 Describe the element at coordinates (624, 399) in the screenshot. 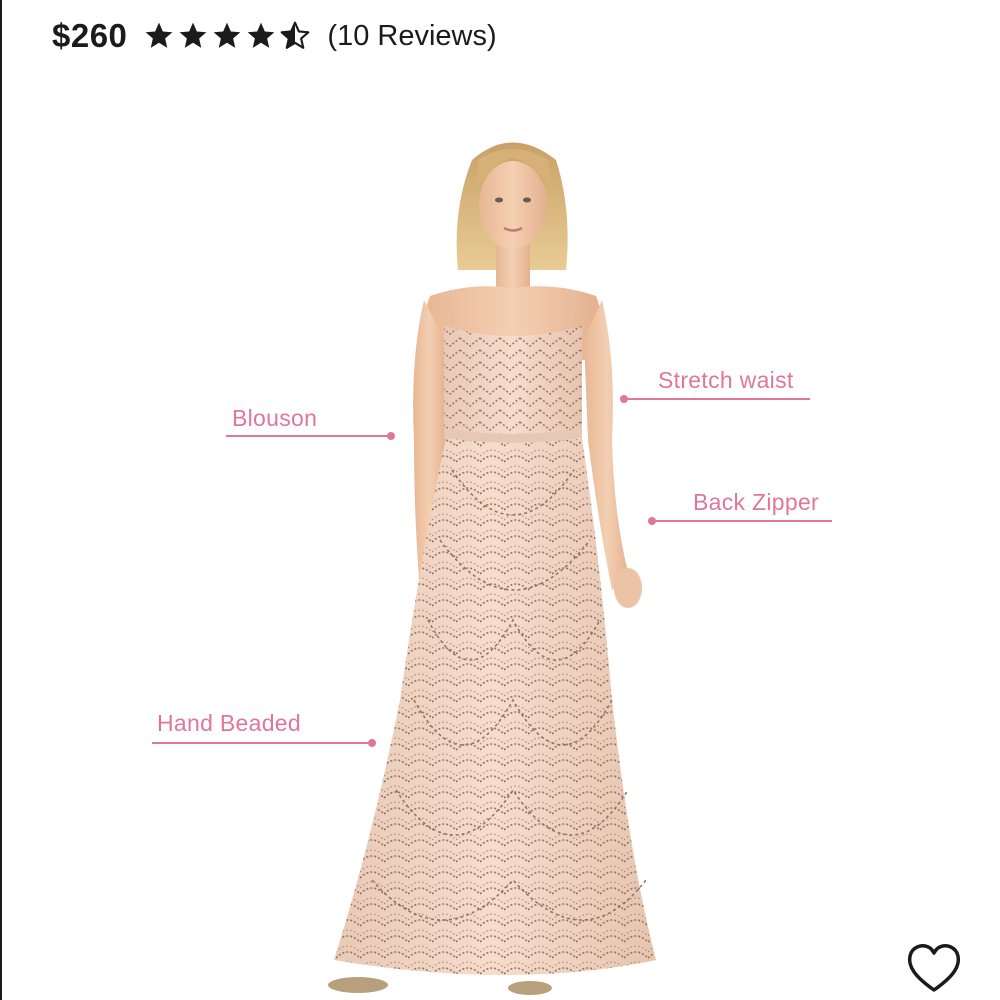

I see `callout-stretch-waist-dot` at that location.